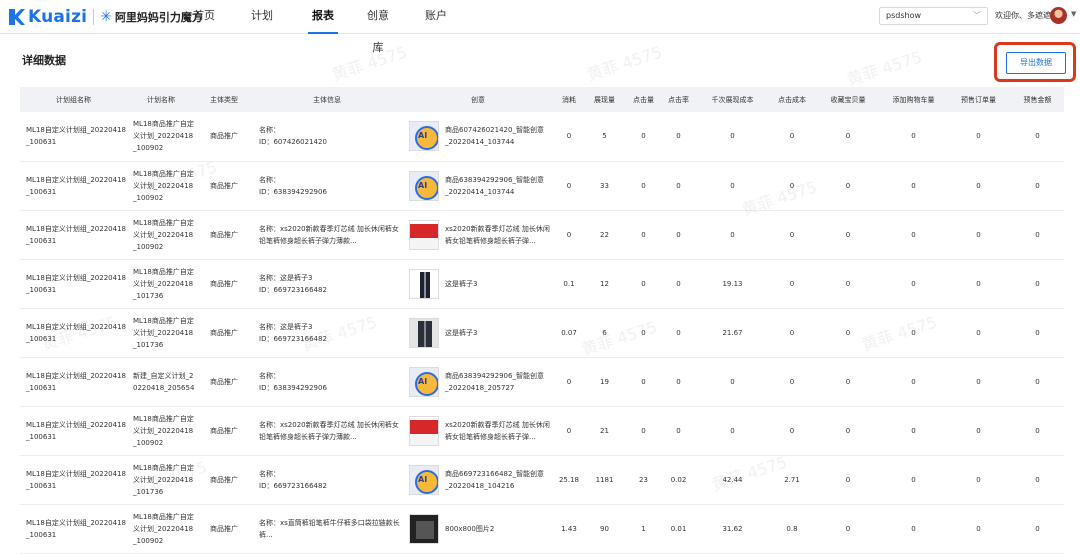  What do you see at coordinates (478, 137) in the screenshot?
I see `creative-cell: AI 商品607426021420_智能创意_20220414_103744` at bounding box center [478, 137].